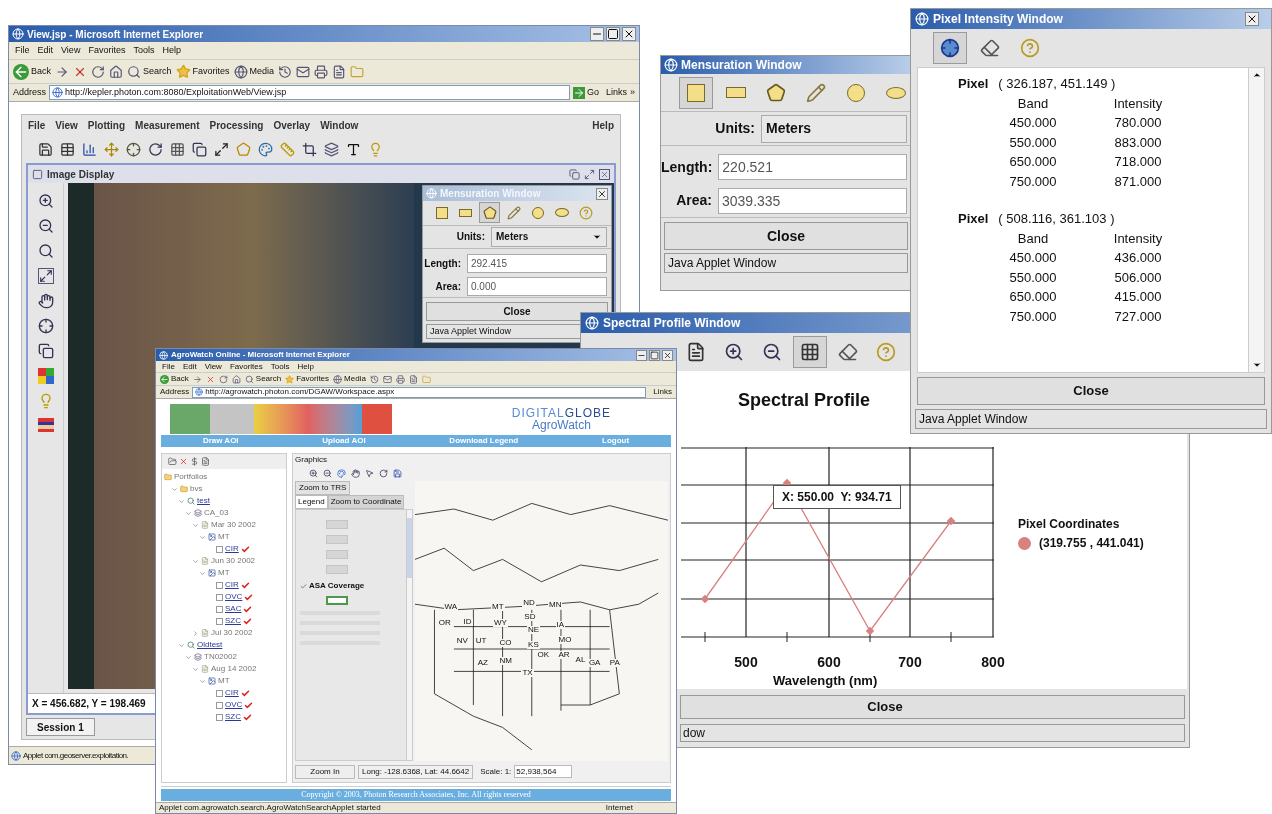  Describe the element at coordinates (309, 92) in the screenshot. I see `address-field: http://kepler.photon.com:8080/ExploitationWeb/View.jsp` at that location.